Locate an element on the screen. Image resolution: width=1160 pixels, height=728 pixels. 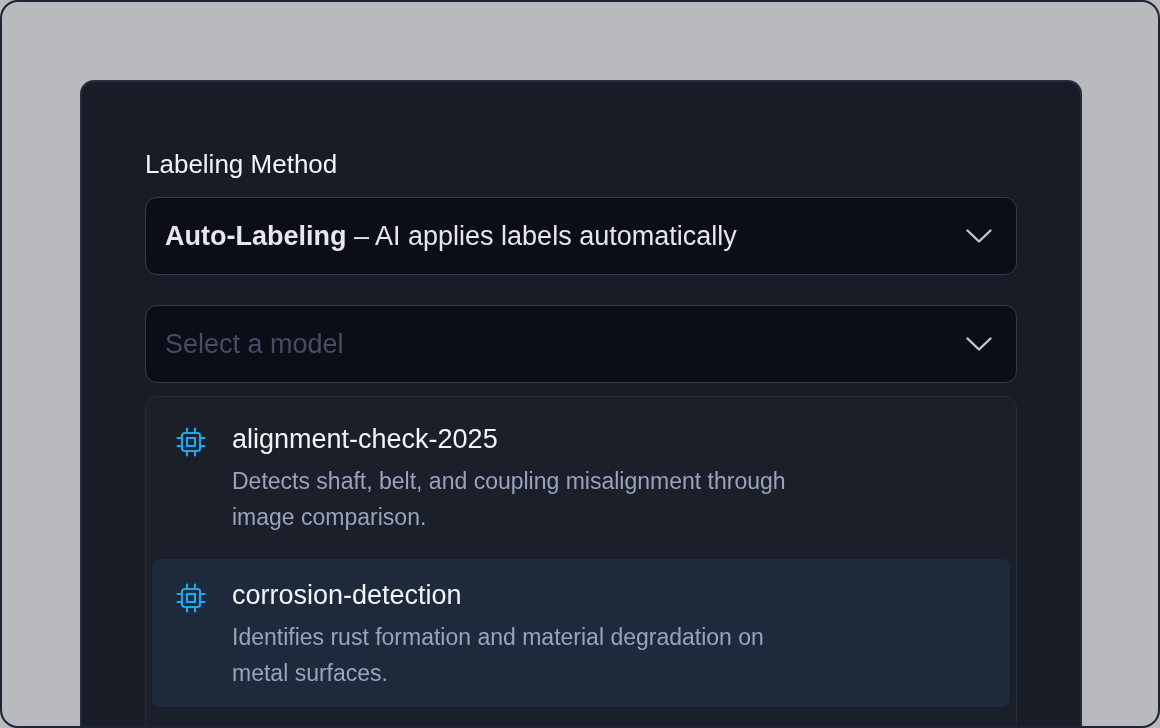
placeholder: Select a model is located at coordinates (254, 344).